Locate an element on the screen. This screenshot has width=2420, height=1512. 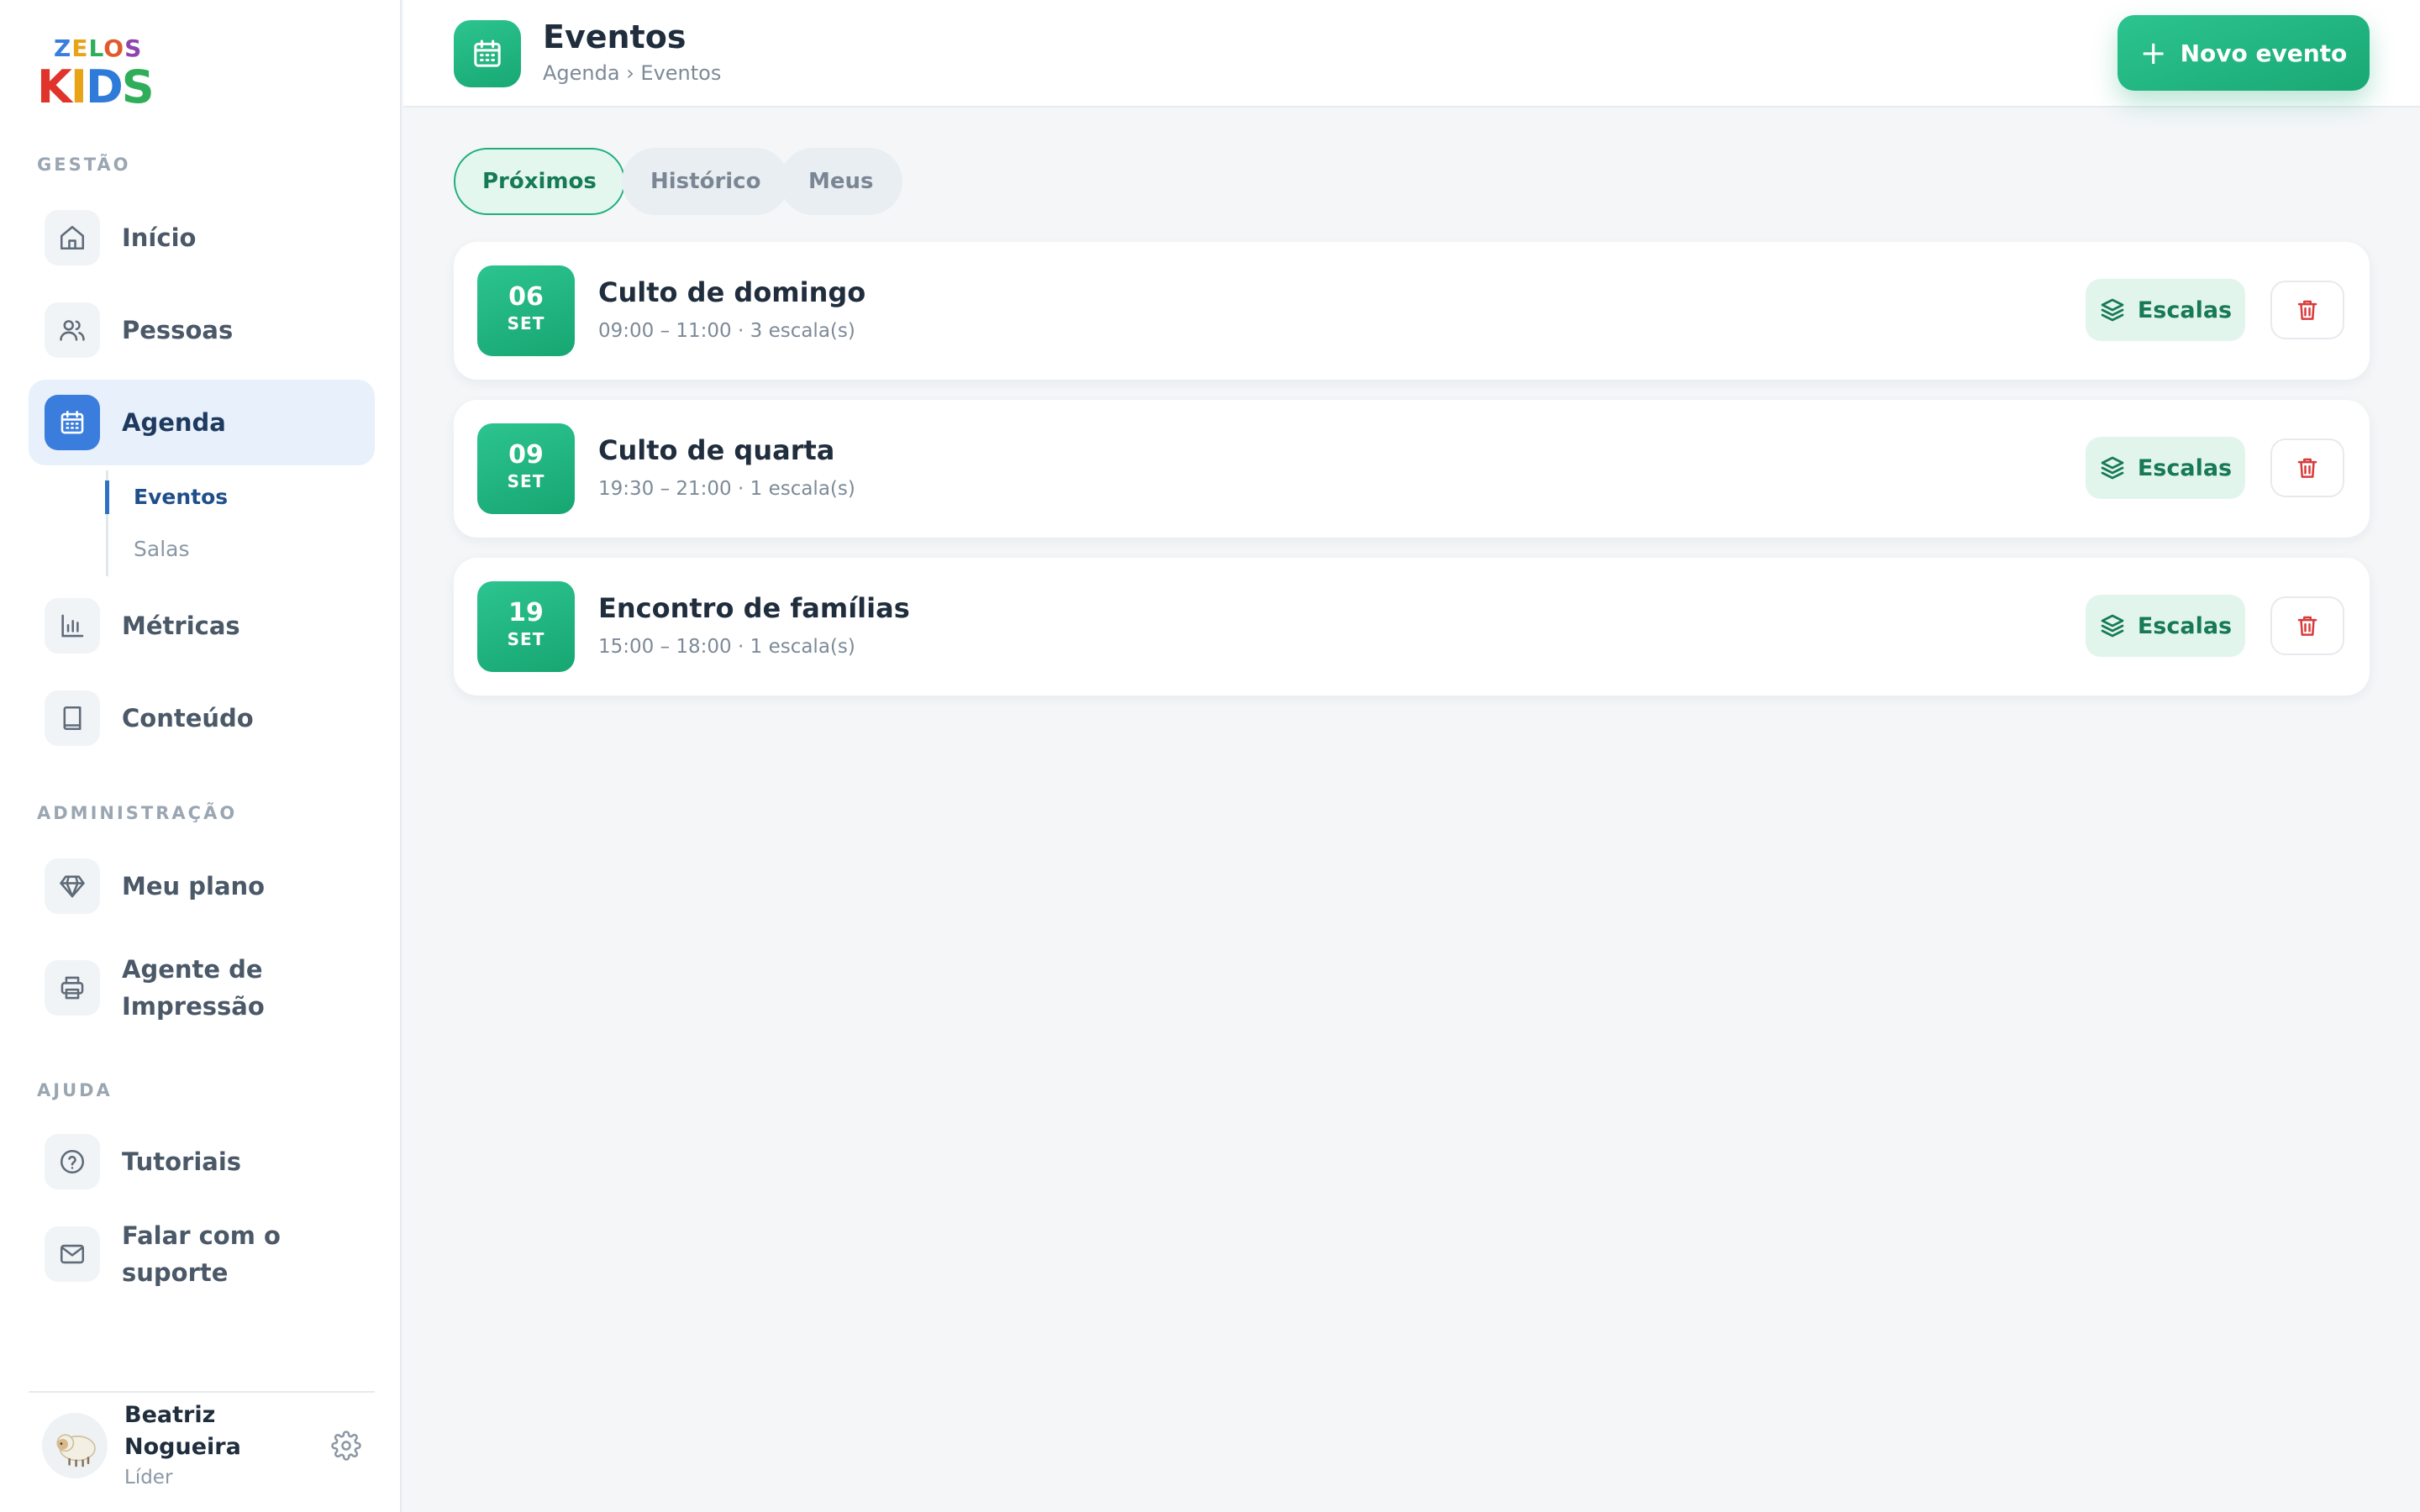
diamond-icon is located at coordinates (73, 886).